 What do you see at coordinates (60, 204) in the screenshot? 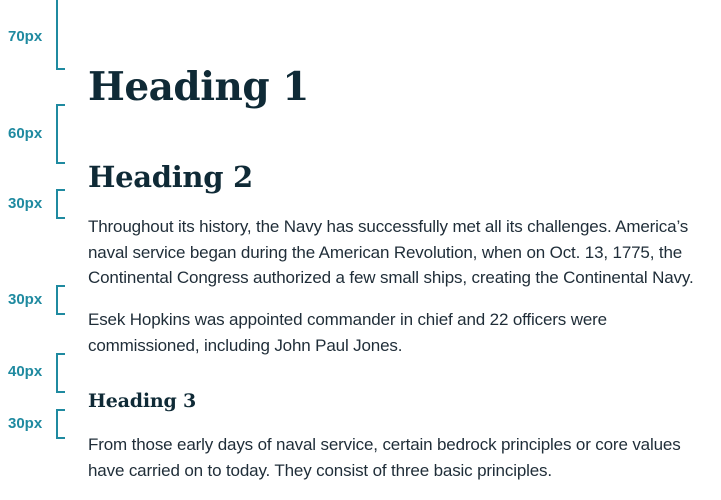
I see `spacing-bracket-h2-to-paragraph` at bounding box center [60, 204].